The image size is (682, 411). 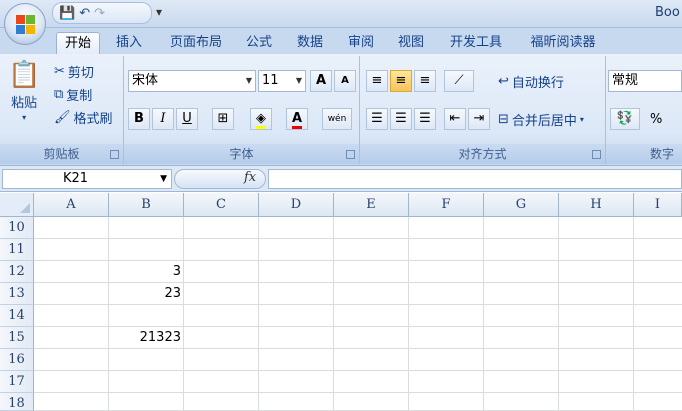 I want to click on accounting-format-button: 💱, so click(x=625, y=119).